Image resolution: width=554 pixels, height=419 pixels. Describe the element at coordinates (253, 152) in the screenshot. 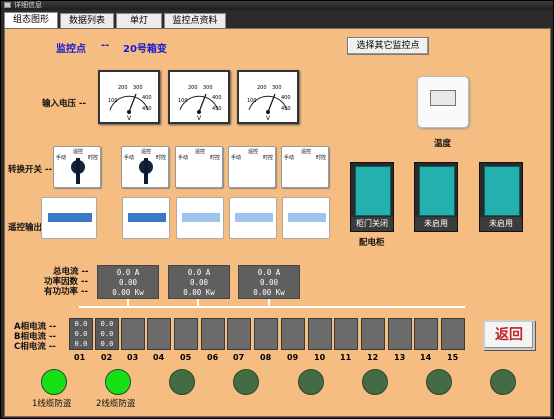

I see `switch-4-remote: 遥控` at that location.